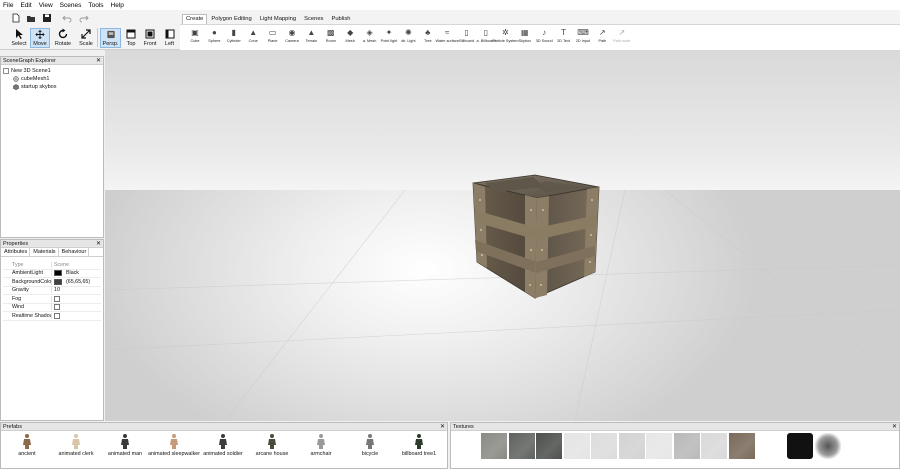 The width and height of the screenshot is (900, 469). I want to click on tool-scale-label: Scale, so click(86, 44).